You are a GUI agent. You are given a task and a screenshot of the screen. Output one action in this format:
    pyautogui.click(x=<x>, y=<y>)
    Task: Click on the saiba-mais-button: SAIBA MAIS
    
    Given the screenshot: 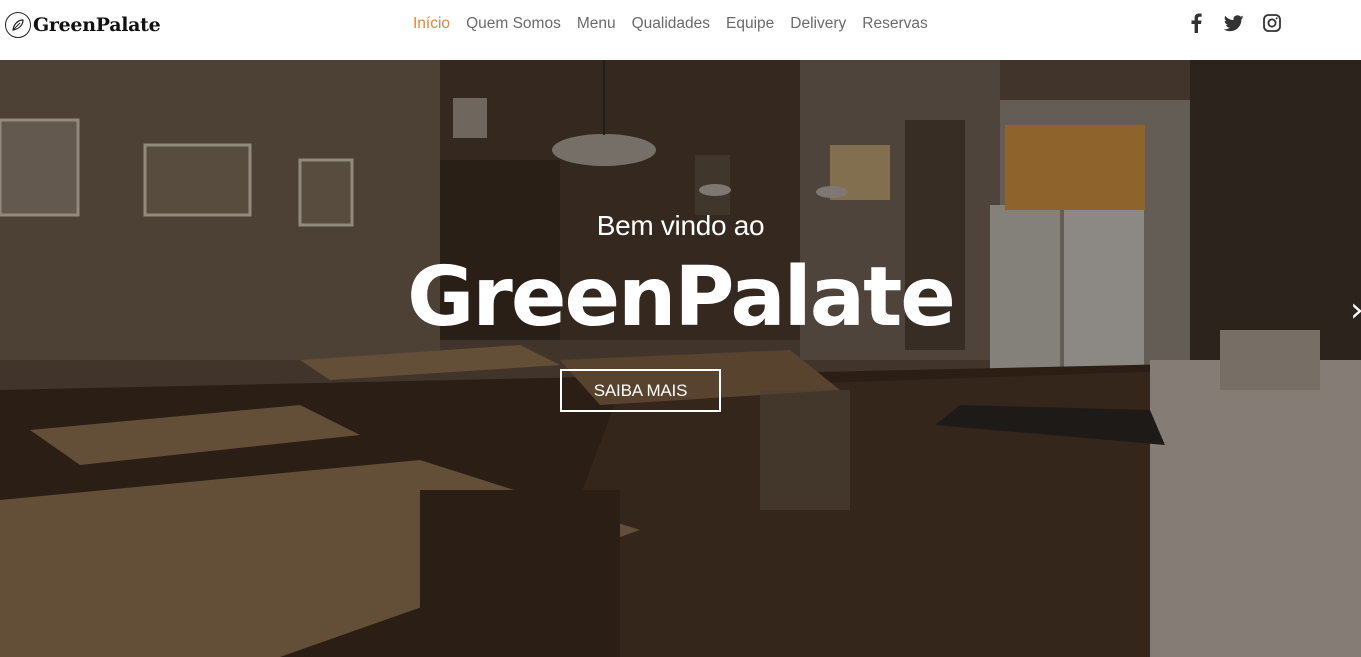 What is the action you would take?
    pyautogui.click(x=640, y=390)
    